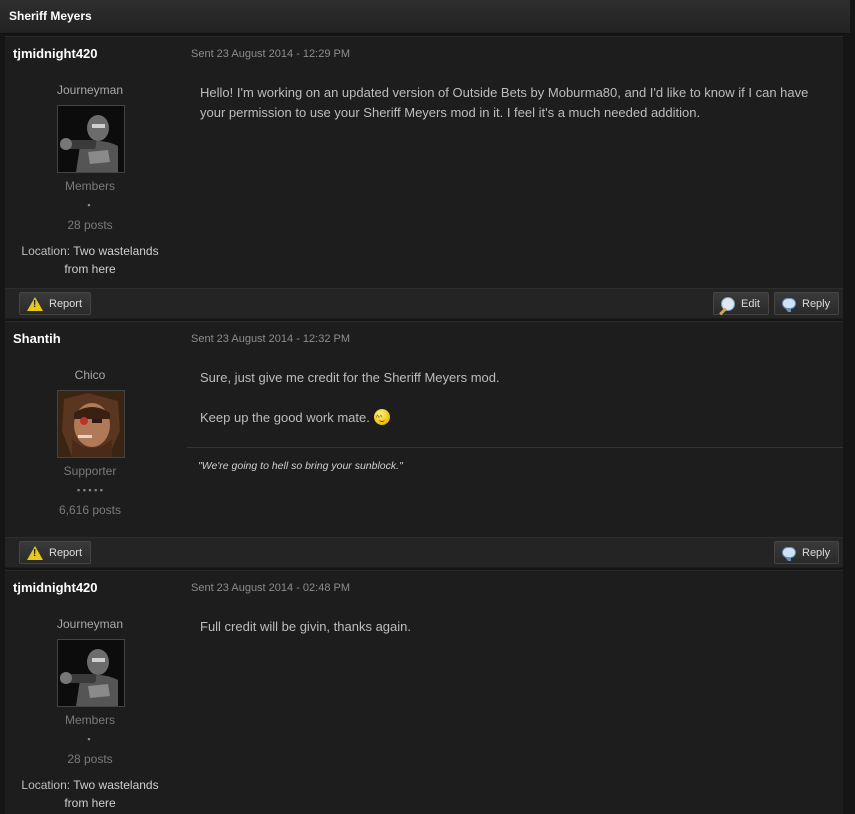 The height and width of the screenshot is (814, 855). Describe the element at coordinates (90, 490) in the screenshot. I see `rank-pips: ▪ ▪ ▪ ▪ ▪` at that location.